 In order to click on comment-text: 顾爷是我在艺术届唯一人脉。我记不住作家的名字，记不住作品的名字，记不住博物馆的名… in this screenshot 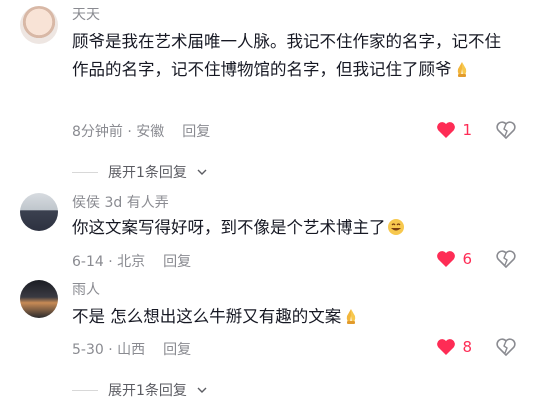, I will do `click(292, 56)`.